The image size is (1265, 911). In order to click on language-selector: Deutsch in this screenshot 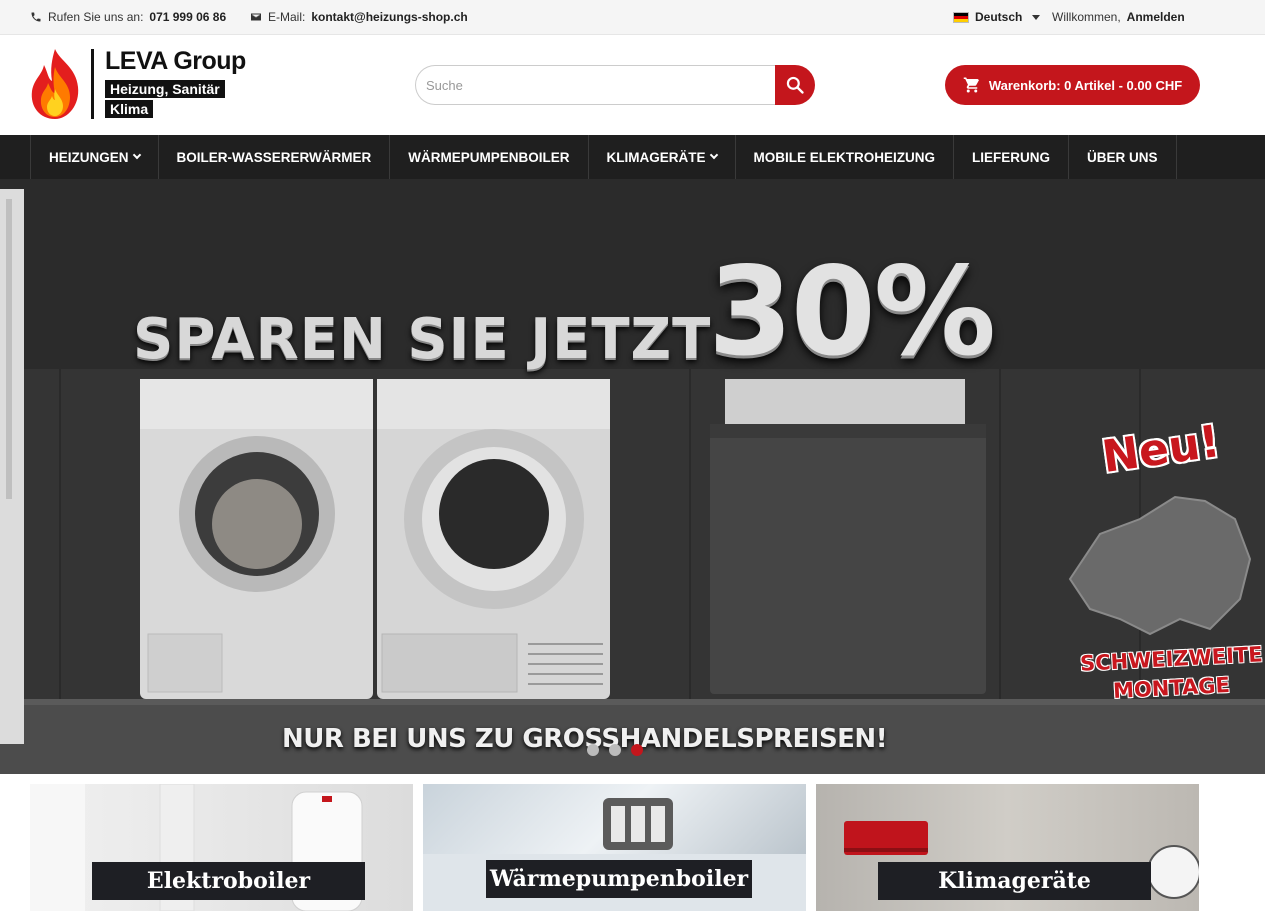, I will do `click(997, 17)`.